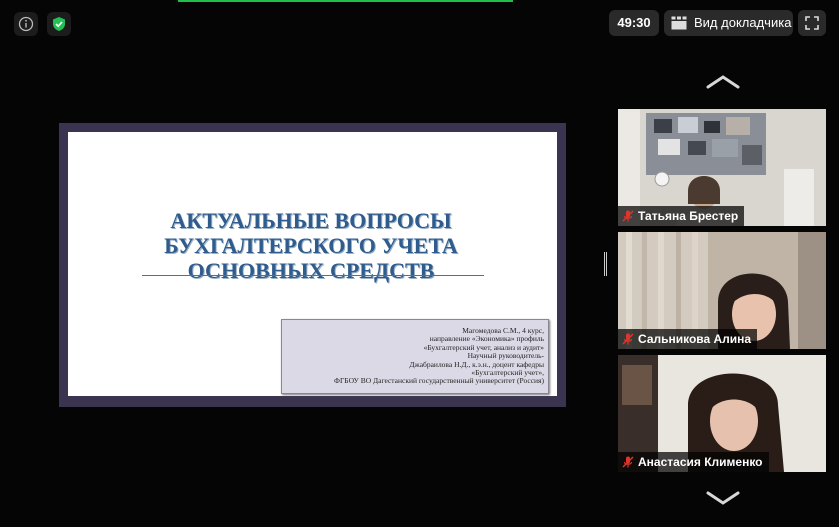  Describe the element at coordinates (313, 275) in the screenshot. I see `title-underline` at that location.